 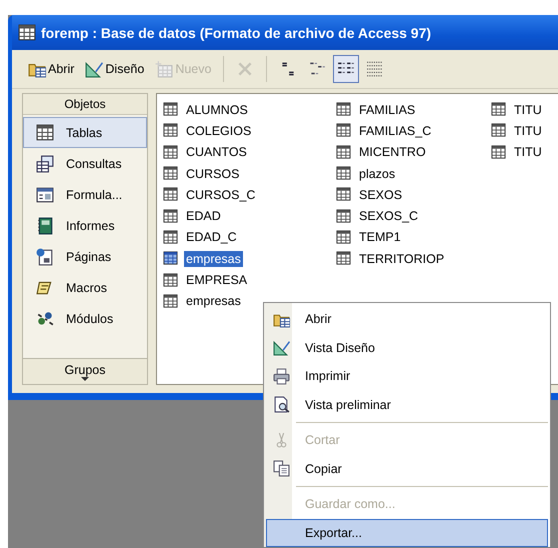 I want to click on menu-item: Vista Diseño, so click(x=407, y=348).